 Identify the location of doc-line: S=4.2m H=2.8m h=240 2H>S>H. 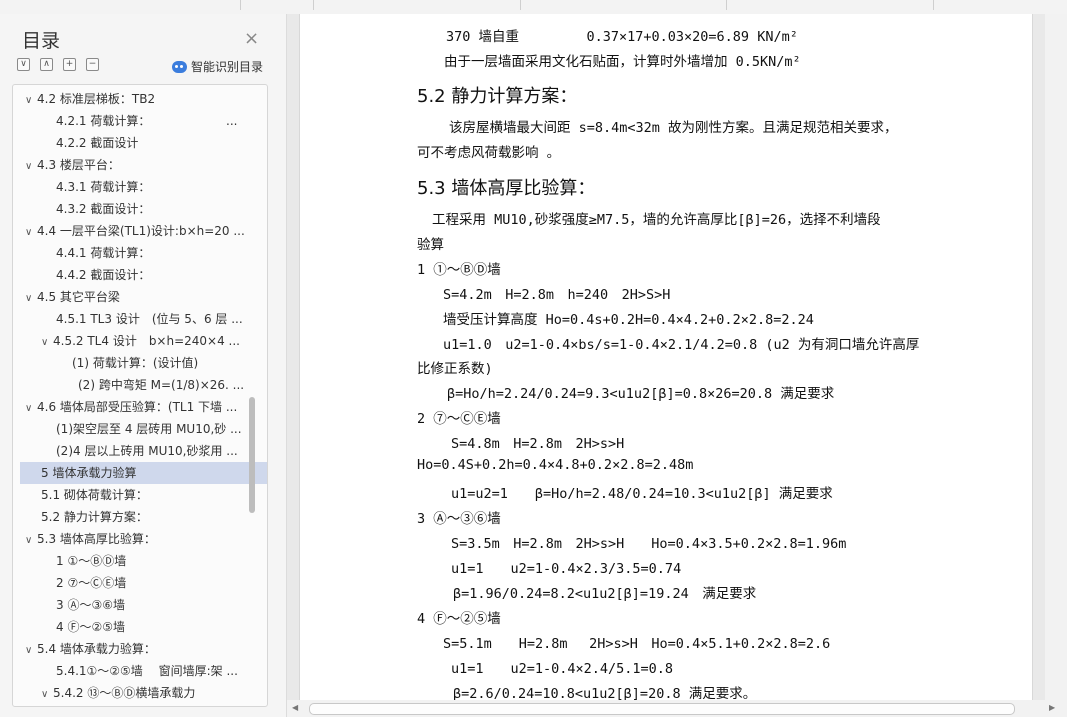
(557, 295).